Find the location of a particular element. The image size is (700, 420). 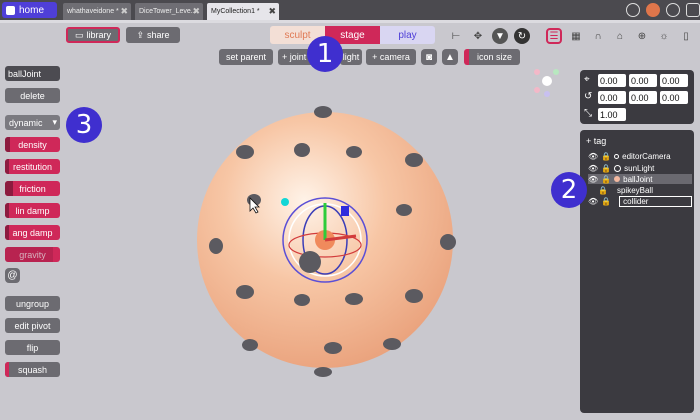

density-label: density is located at coordinates (32, 144).